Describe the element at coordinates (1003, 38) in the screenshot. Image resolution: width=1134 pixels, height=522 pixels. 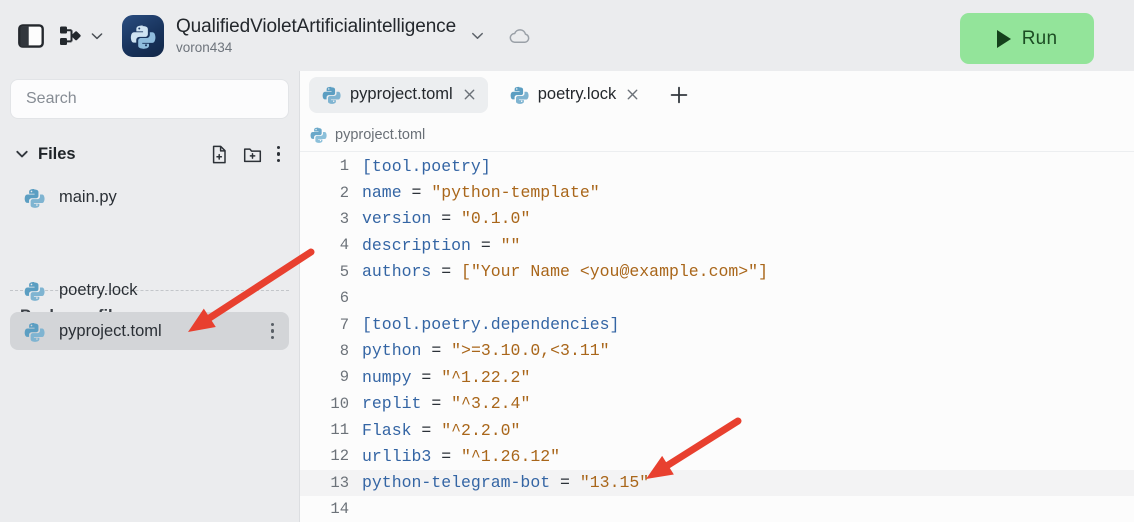
I see `play-triangle-icon` at that location.